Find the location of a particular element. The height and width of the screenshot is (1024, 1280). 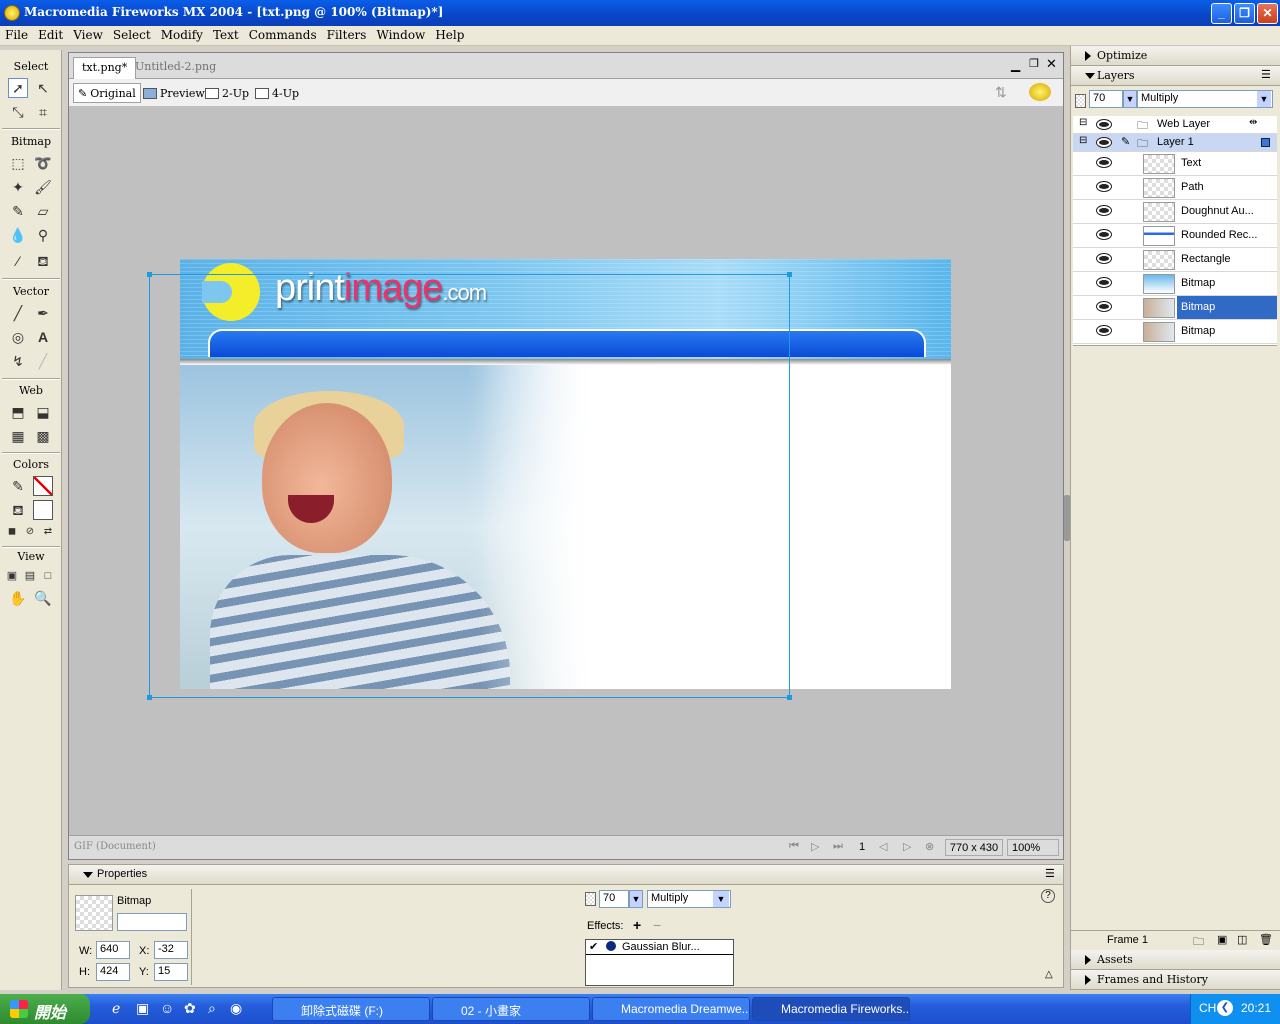

knife-tool-icon: ╱ is located at coordinates (43, 361).